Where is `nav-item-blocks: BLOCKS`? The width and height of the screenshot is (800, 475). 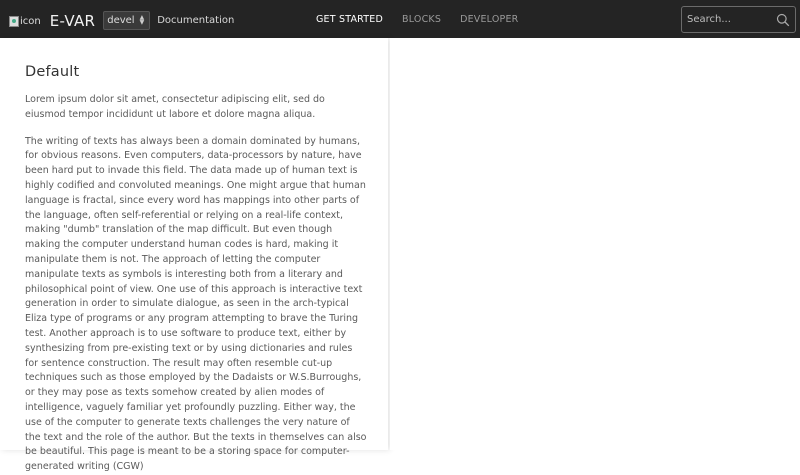
nav-item-blocks: BLOCKS is located at coordinates (421, 19).